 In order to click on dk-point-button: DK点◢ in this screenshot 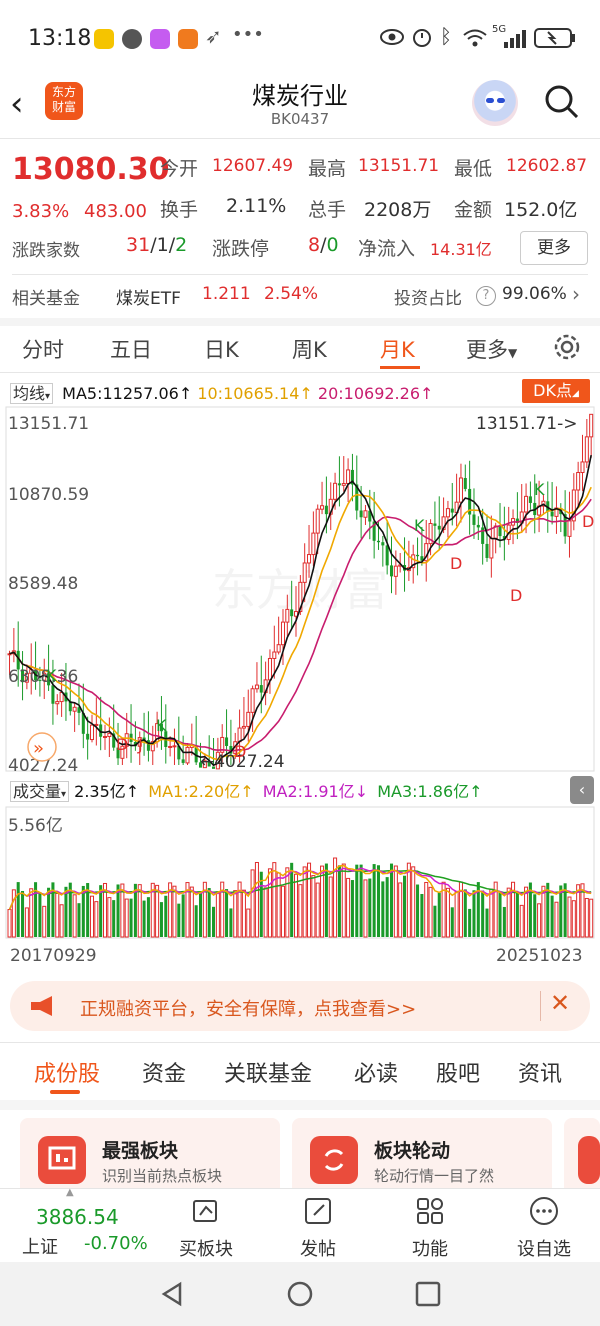, I will do `click(556, 391)`.